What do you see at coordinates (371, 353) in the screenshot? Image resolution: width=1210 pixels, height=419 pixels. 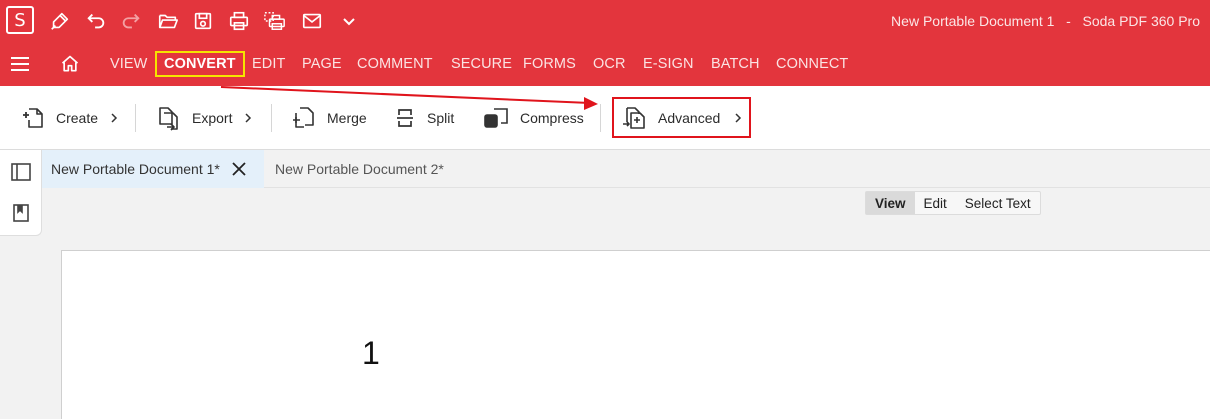 I see `page-content-text: 1` at bounding box center [371, 353].